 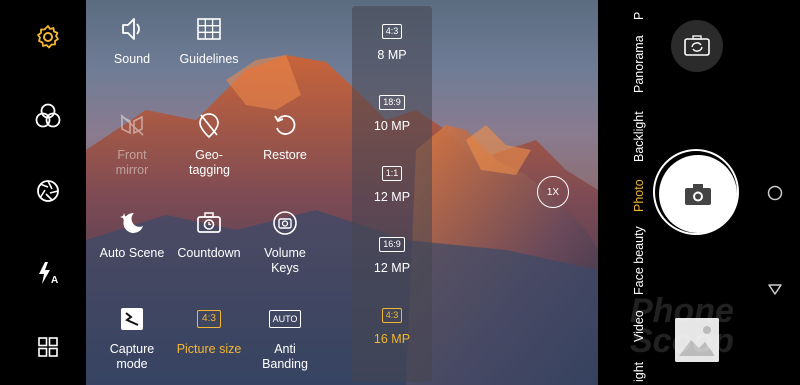 I want to click on filters-icon, so click(x=48, y=116).